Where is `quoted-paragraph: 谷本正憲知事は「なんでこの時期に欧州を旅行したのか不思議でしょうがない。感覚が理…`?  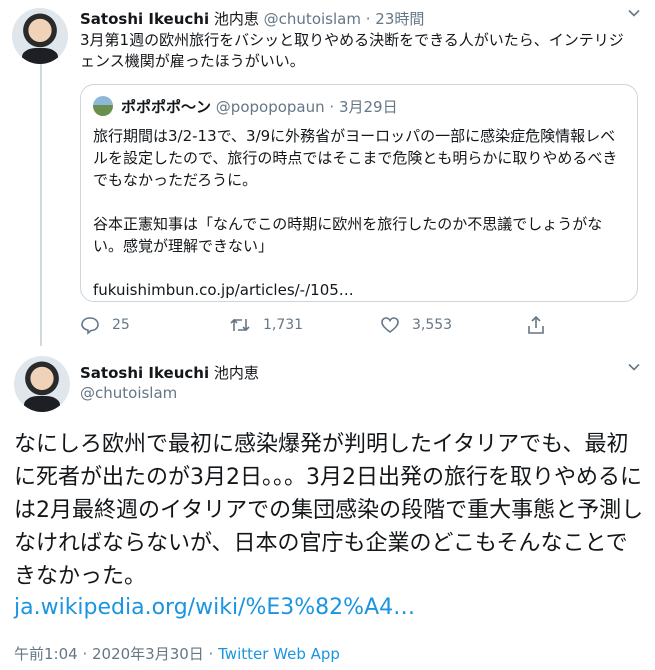
quoted-paragraph: 谷本正憲知事は「なんでこの時期に欧州を旅行したのか不思議でしょうがない。感覚が理… is located at coordinates (348, 235).